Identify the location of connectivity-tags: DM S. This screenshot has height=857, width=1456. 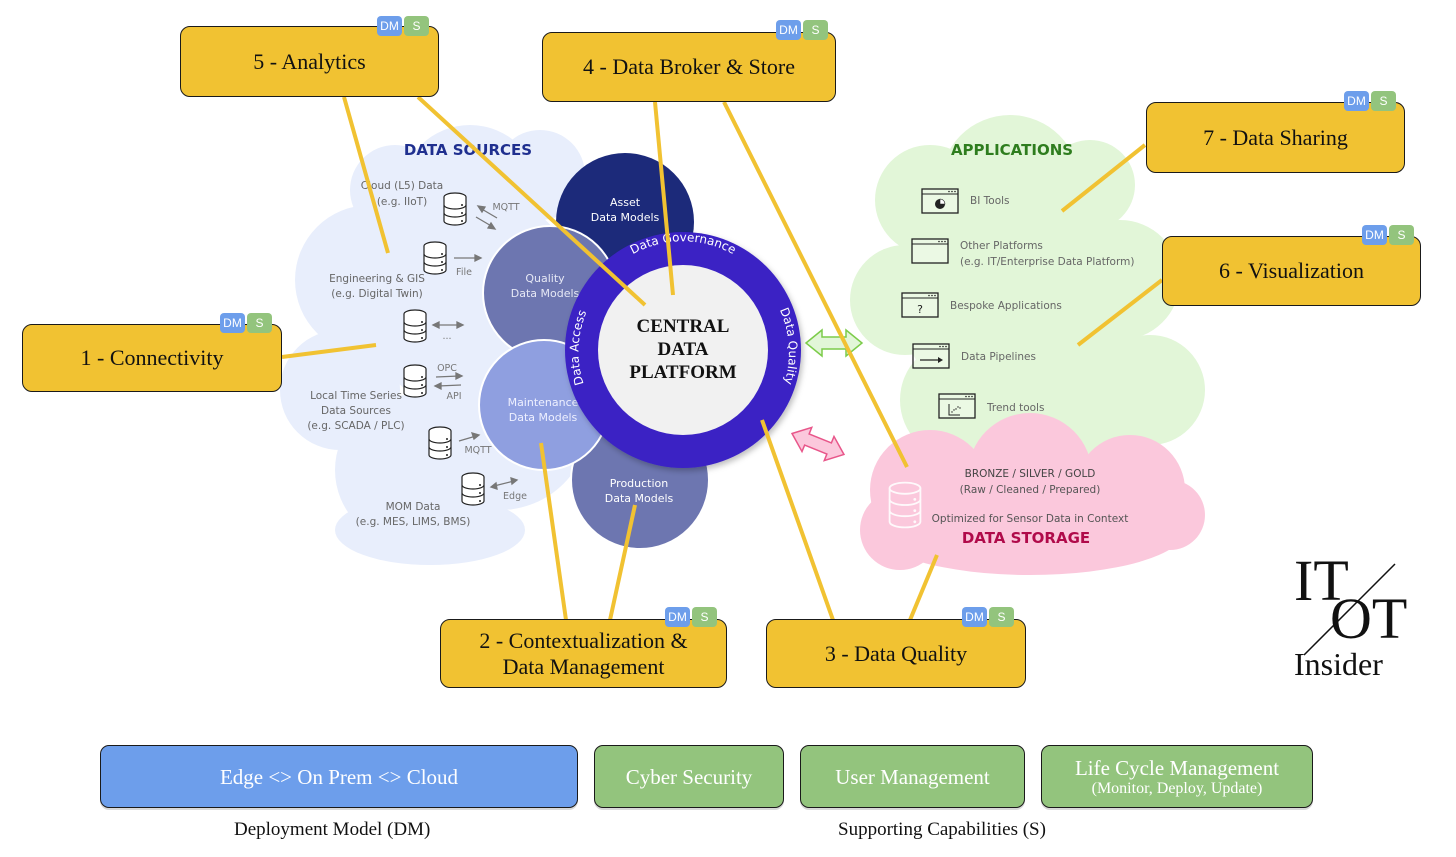
(246, 323).